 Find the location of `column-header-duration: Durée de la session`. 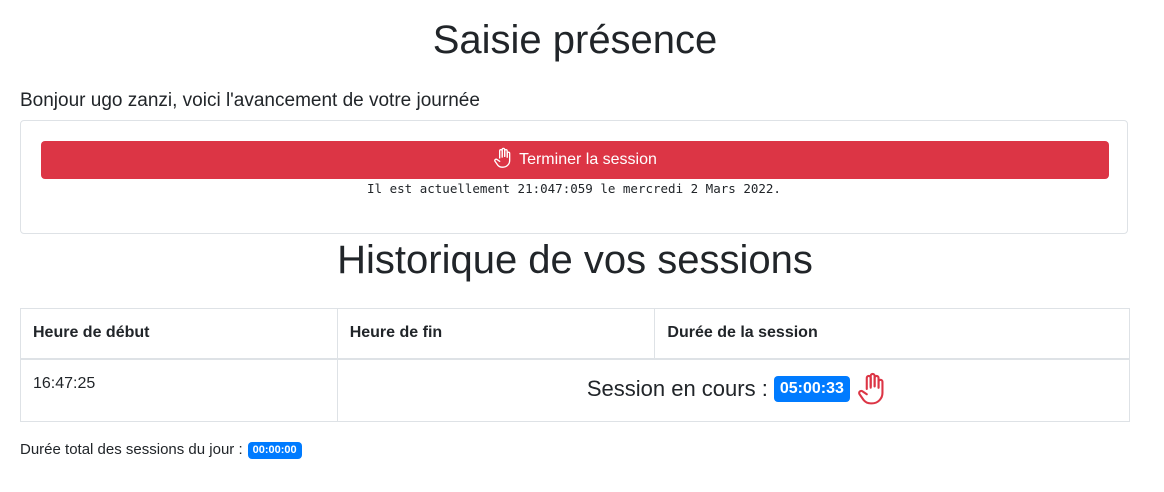

column-header-duration: Durée de la session is located at coordinates (892, 334).